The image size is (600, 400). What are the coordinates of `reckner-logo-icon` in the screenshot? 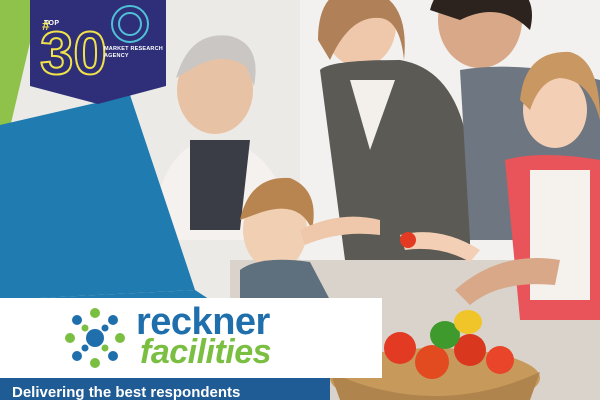 It's located at (95, 338).